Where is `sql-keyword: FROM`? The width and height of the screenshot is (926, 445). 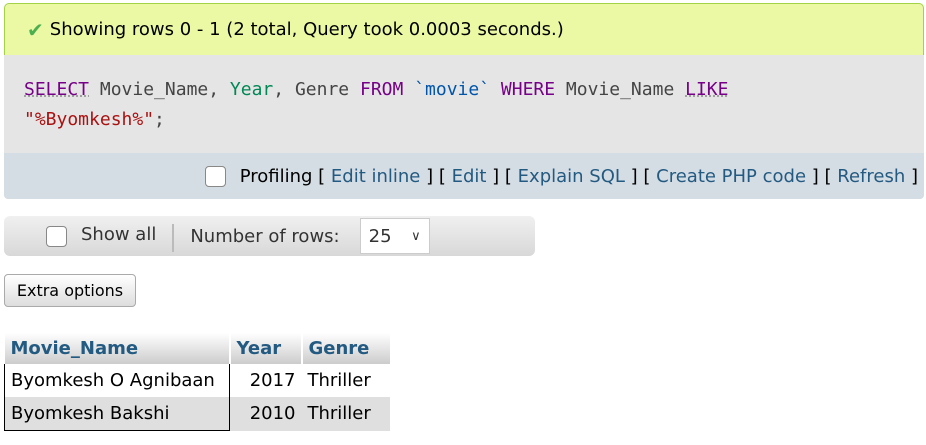
sql-keyword: FROM is located at coordinates (381, 89).